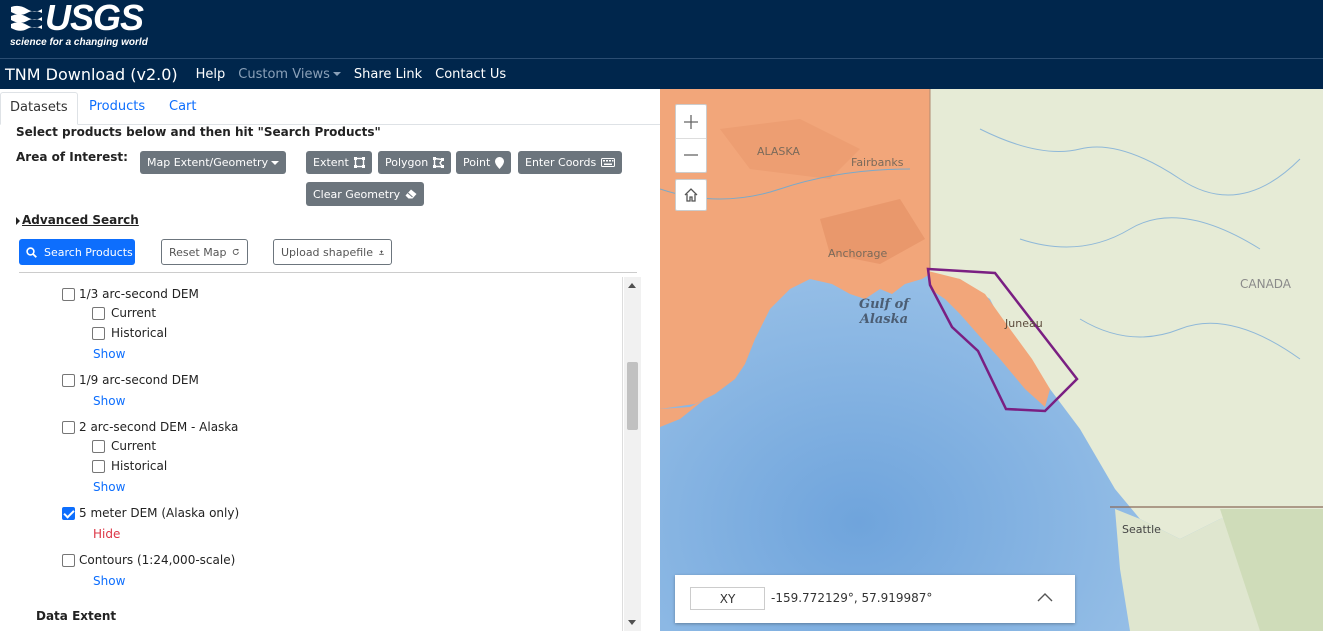 The width and height of the screenshot is (1323, 631). Describe the element at coordinates (877, 162) in the screenshot. I see `map-label-fairbanks: Fairbanks` at that location.